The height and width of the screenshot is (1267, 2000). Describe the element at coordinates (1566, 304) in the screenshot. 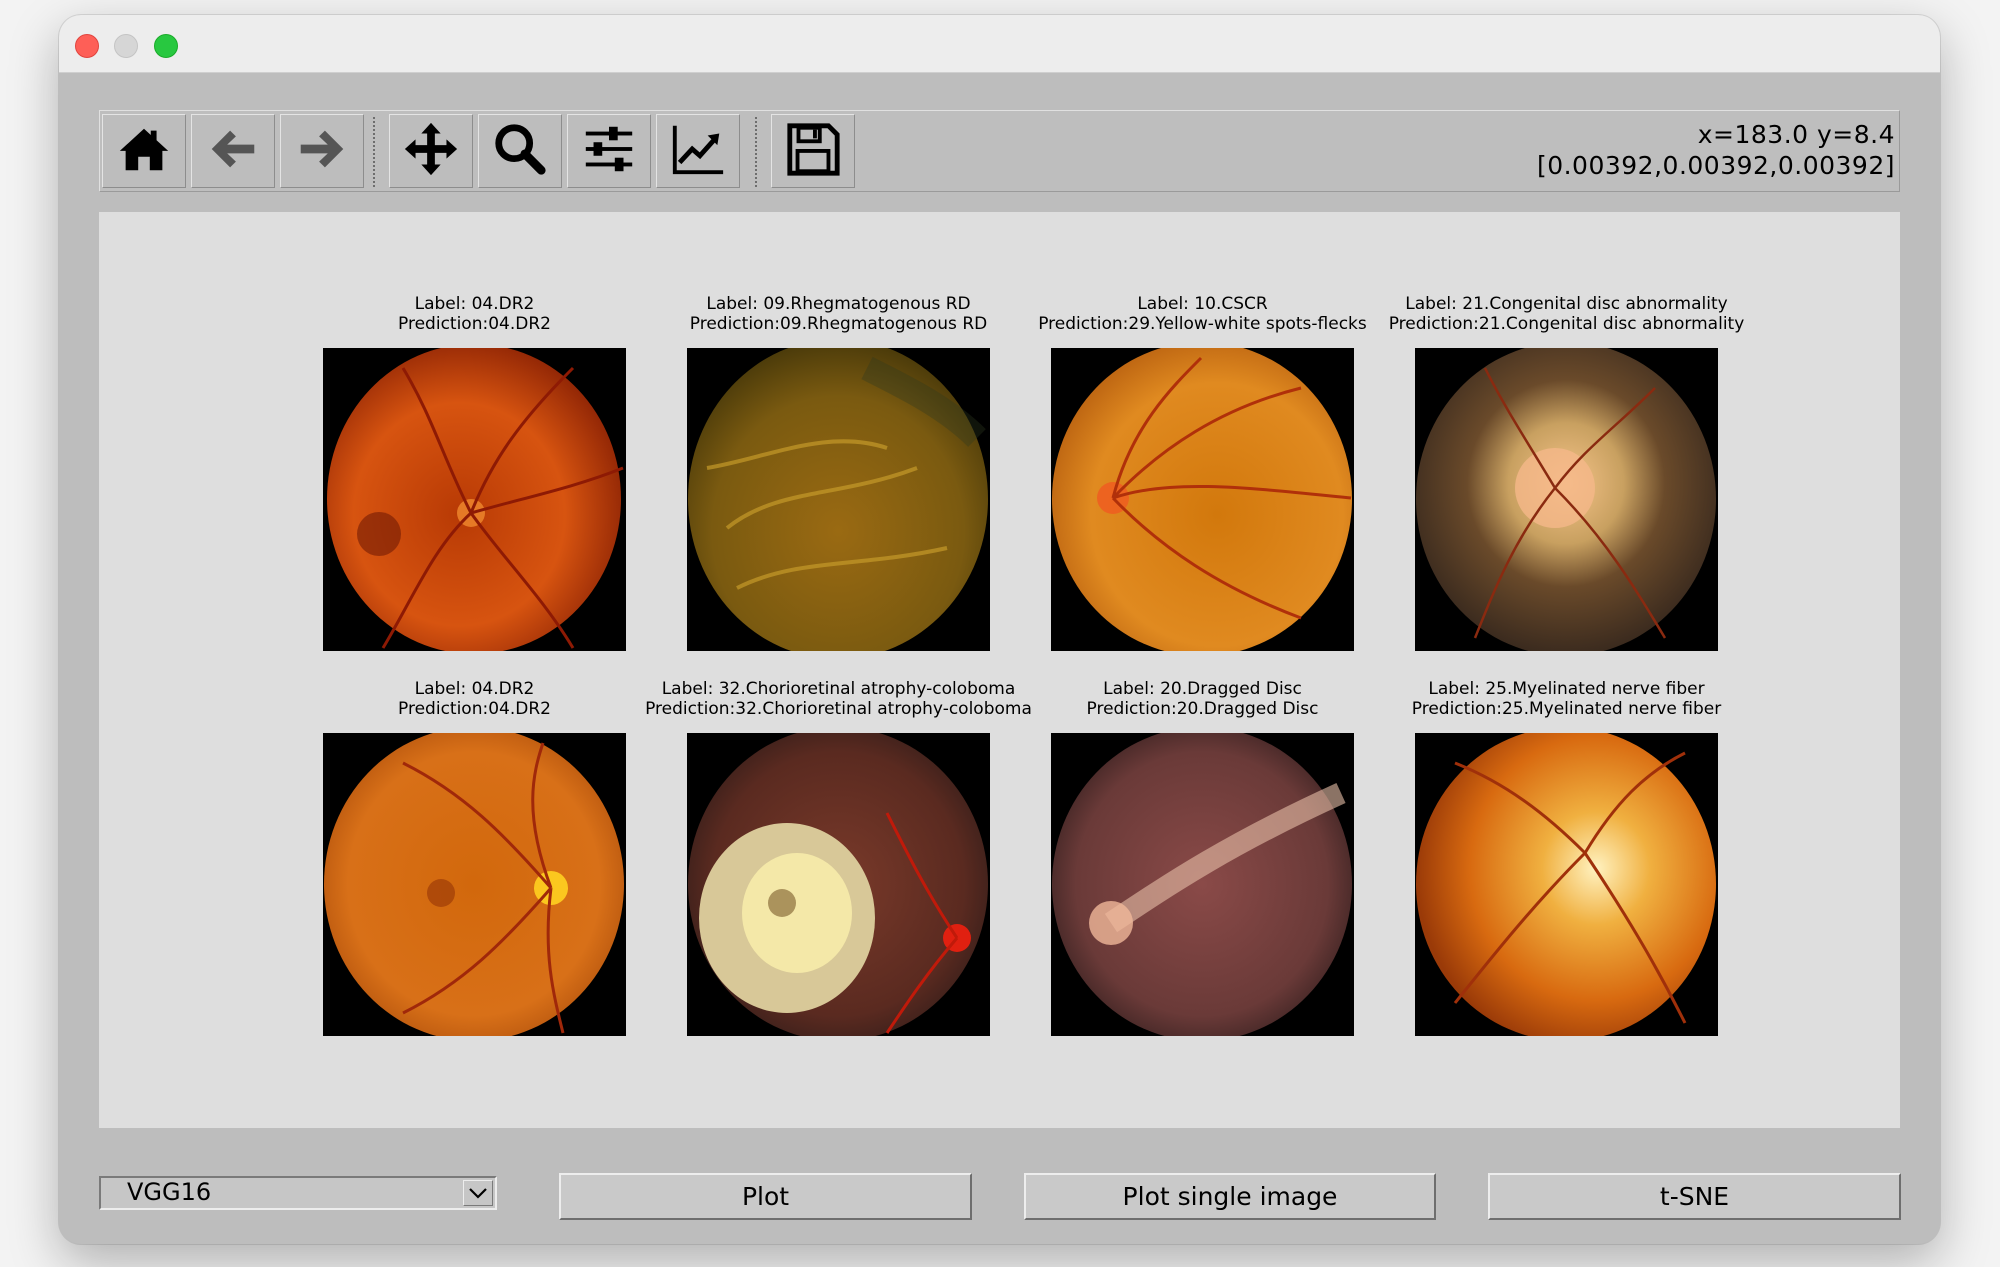

I see `label-text: Label: 21.Congenital disc abnormality` at that location.